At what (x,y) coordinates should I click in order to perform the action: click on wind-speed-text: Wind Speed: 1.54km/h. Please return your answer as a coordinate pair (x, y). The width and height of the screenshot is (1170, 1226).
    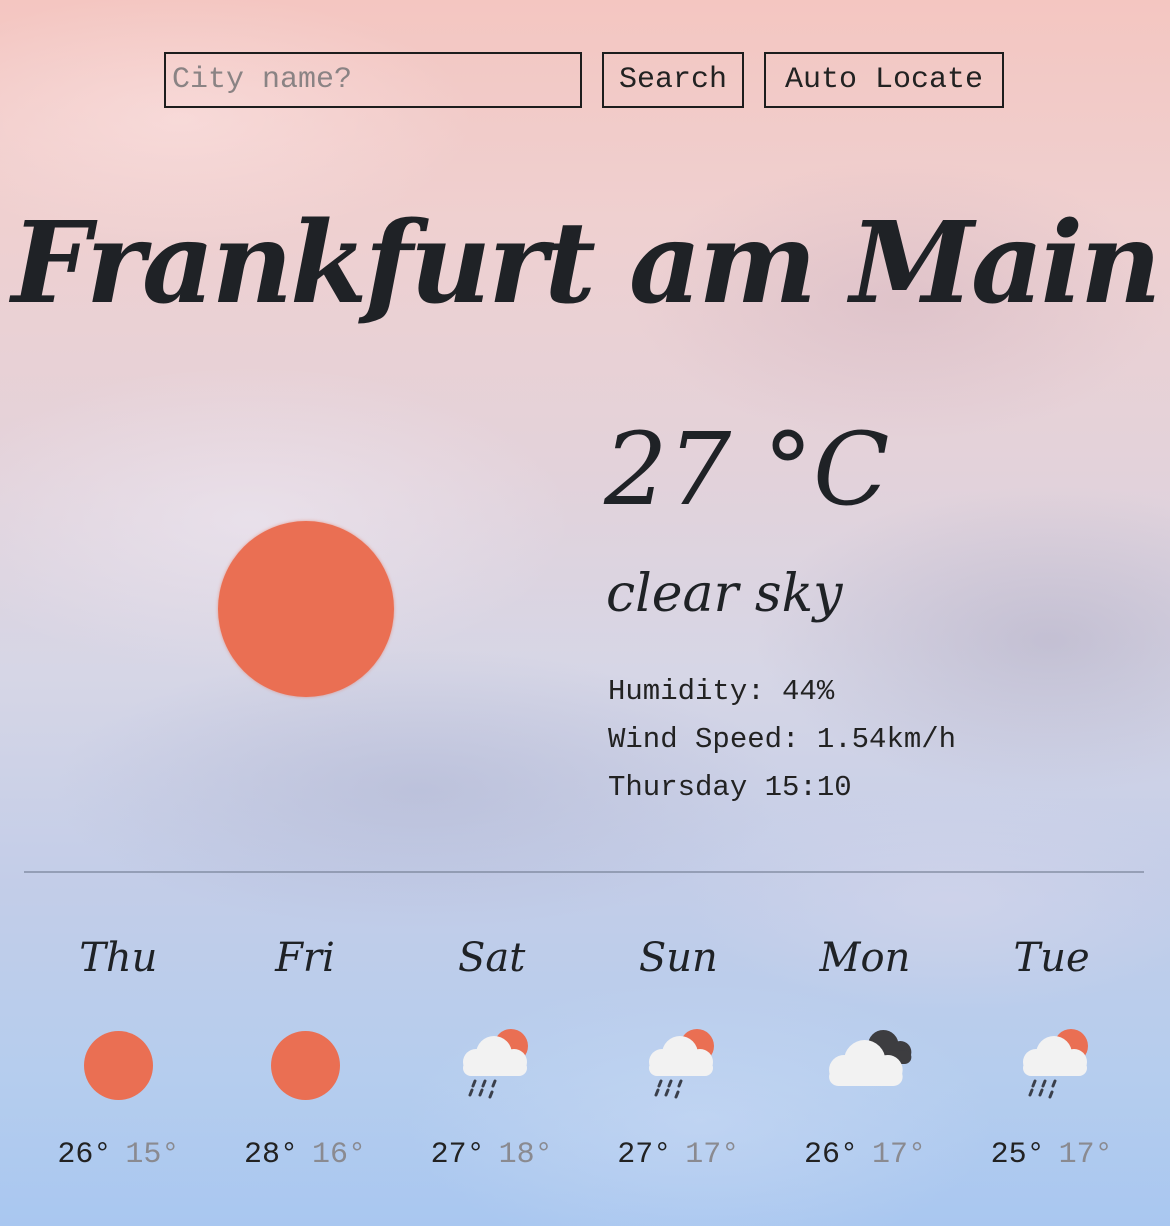
    Looking at the image, I should click on (782, 739).